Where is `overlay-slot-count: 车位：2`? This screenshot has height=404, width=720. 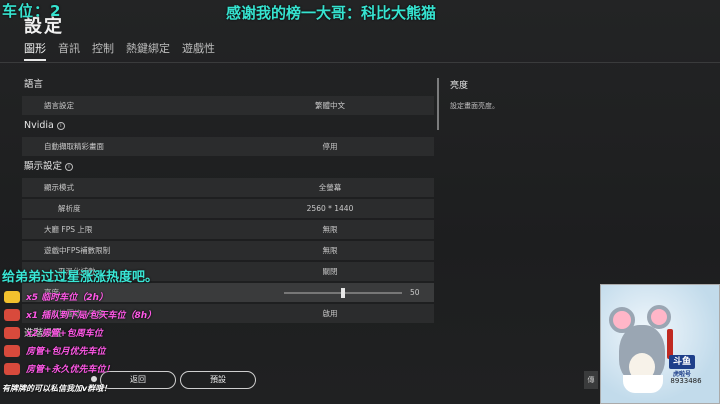 overlay-slot-count: 车位：2 is located at coordinates (32, 11).